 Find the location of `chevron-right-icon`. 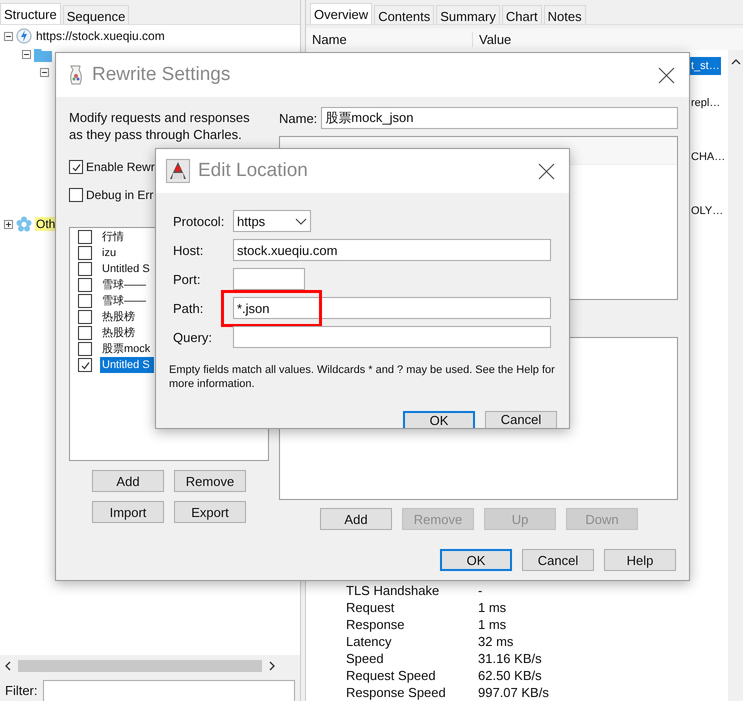

chevron-right-icon is located at coordinates (272, 666).